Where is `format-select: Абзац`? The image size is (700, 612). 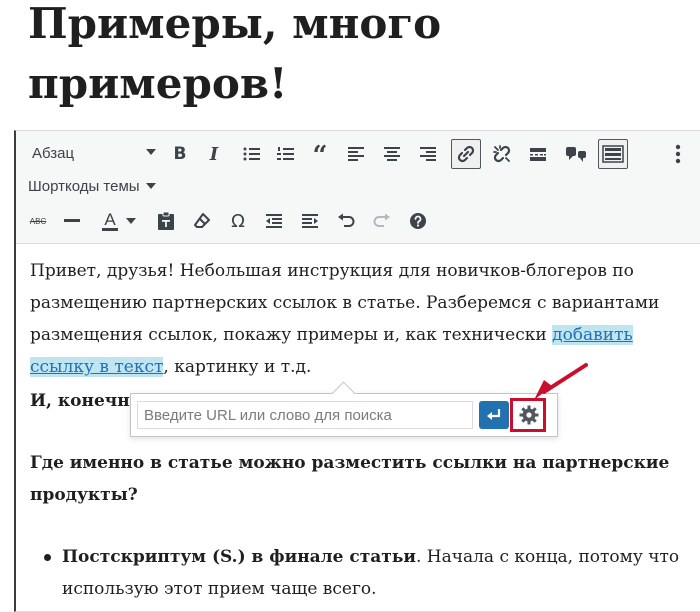
format-select: Абзац is located at coordinates (92, 153).